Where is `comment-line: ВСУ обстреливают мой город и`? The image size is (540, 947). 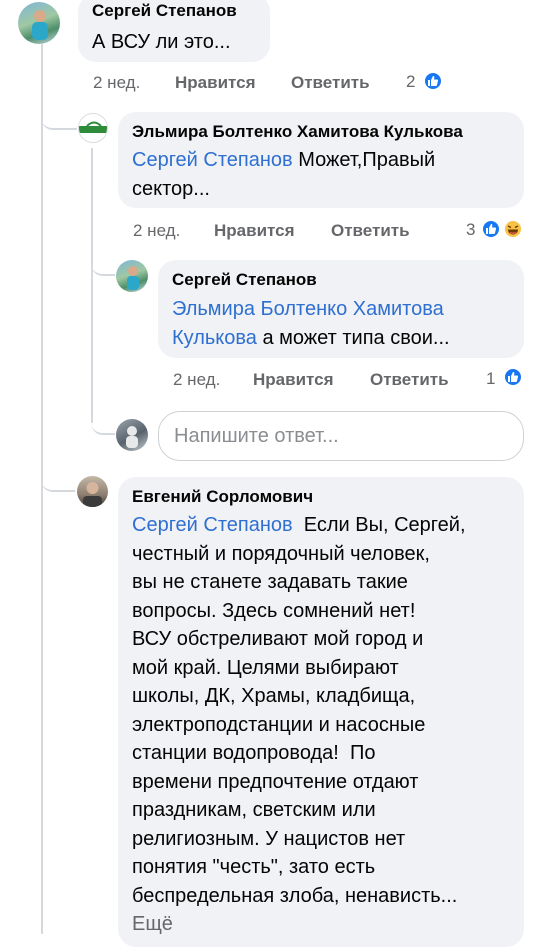
comment-line: ВСУ обстреливают мой город и is located at coordinates (278, 639).